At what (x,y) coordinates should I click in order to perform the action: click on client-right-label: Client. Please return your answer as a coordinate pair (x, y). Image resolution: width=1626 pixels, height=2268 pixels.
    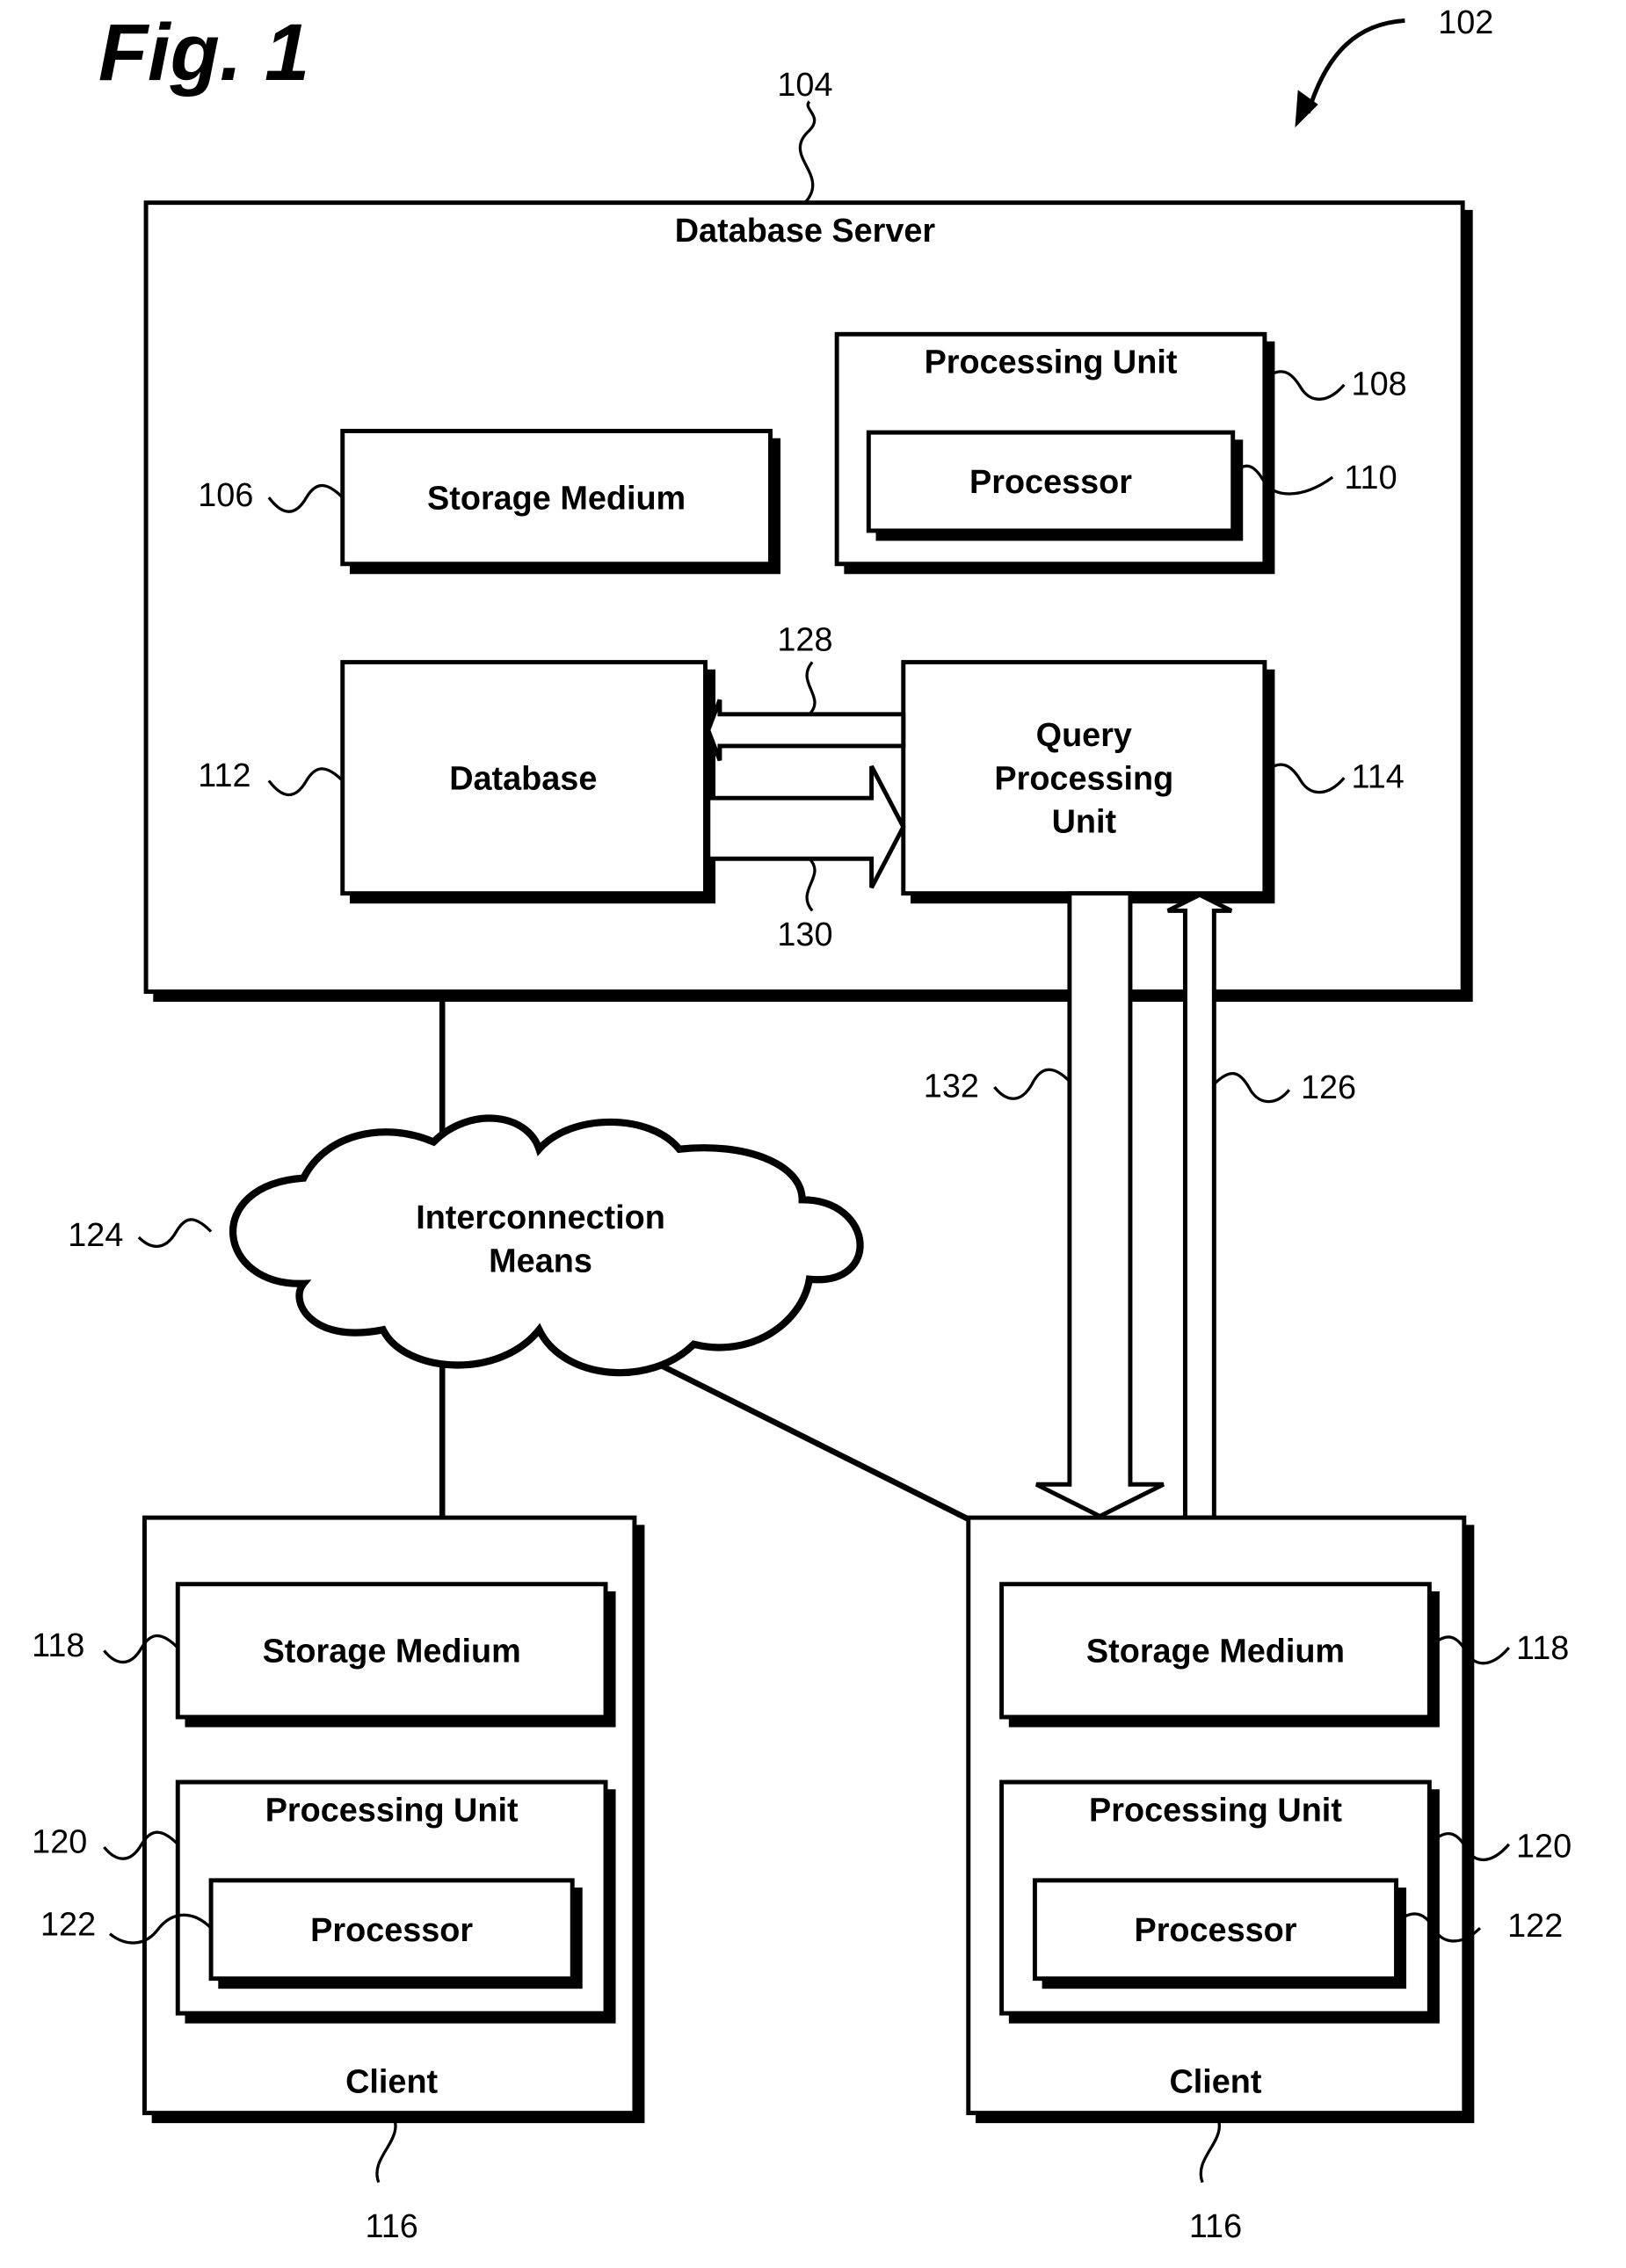
    Looking at the image, I should click on (1215, 2082).